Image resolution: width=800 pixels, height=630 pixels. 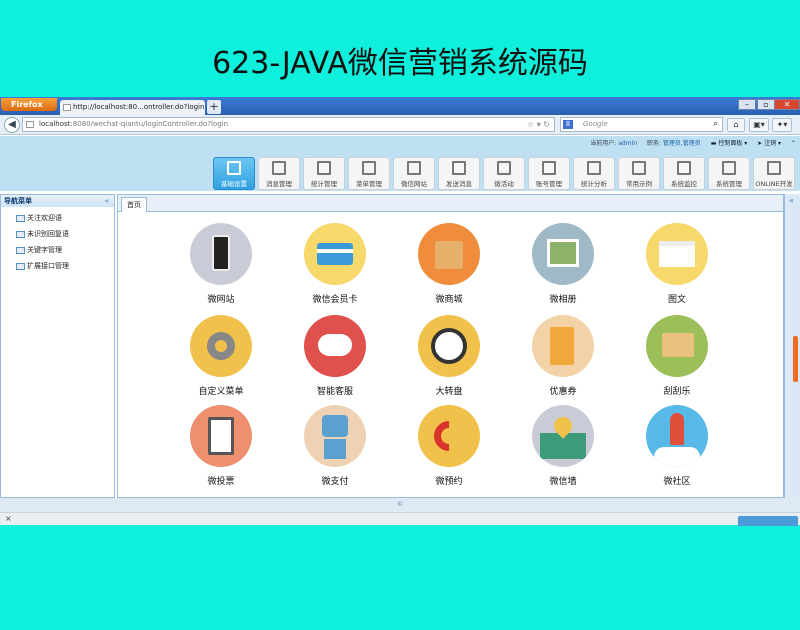 I want to click on sidebar-item-label: 扩展接口管理, so click(x=48, y=266).